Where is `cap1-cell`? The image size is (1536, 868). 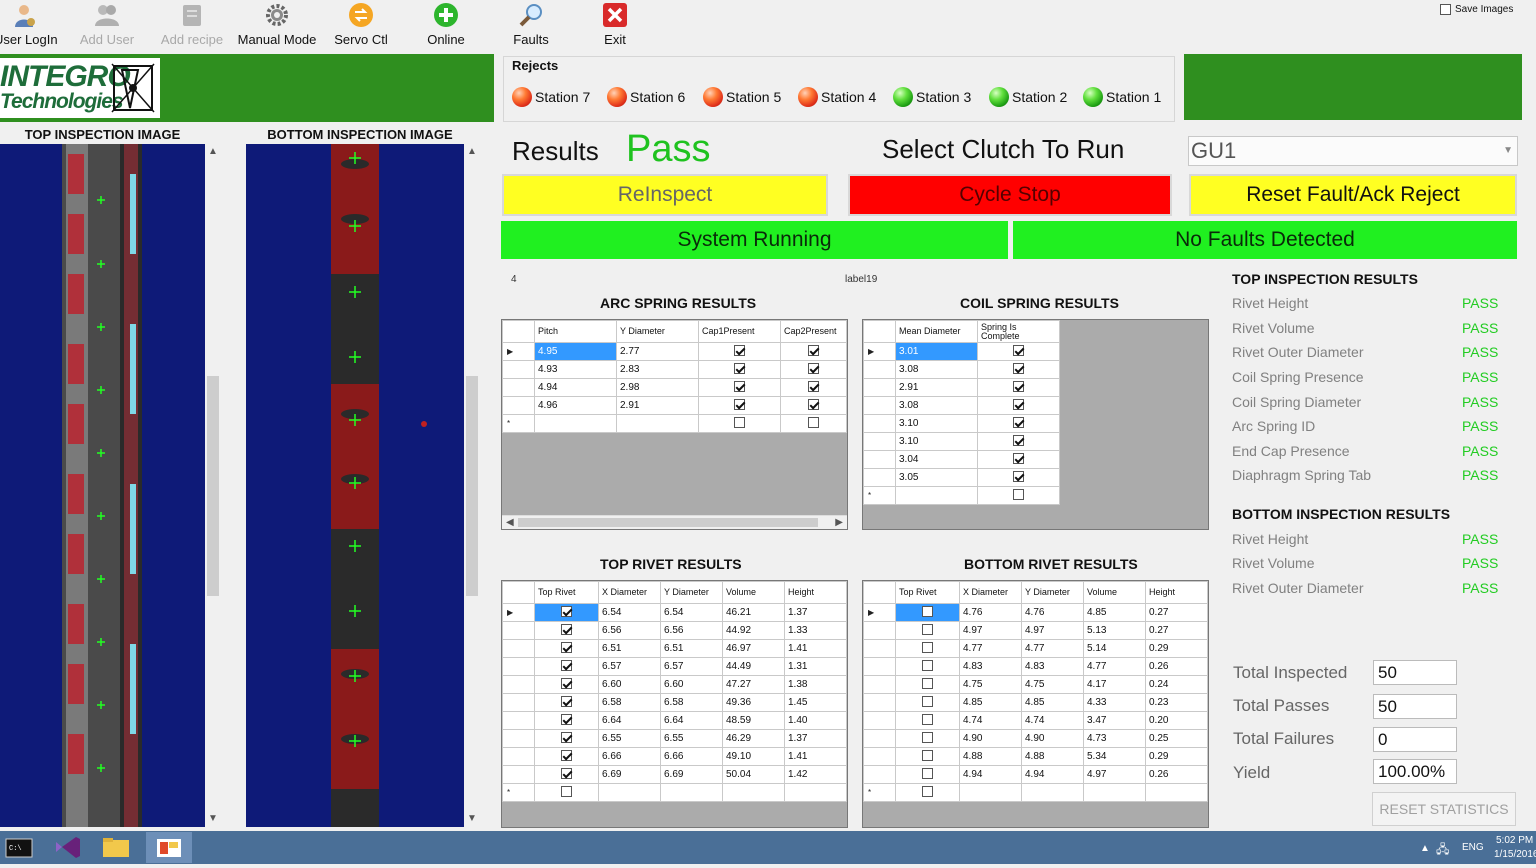 cap1-cell is located at coordinates (739, 387).